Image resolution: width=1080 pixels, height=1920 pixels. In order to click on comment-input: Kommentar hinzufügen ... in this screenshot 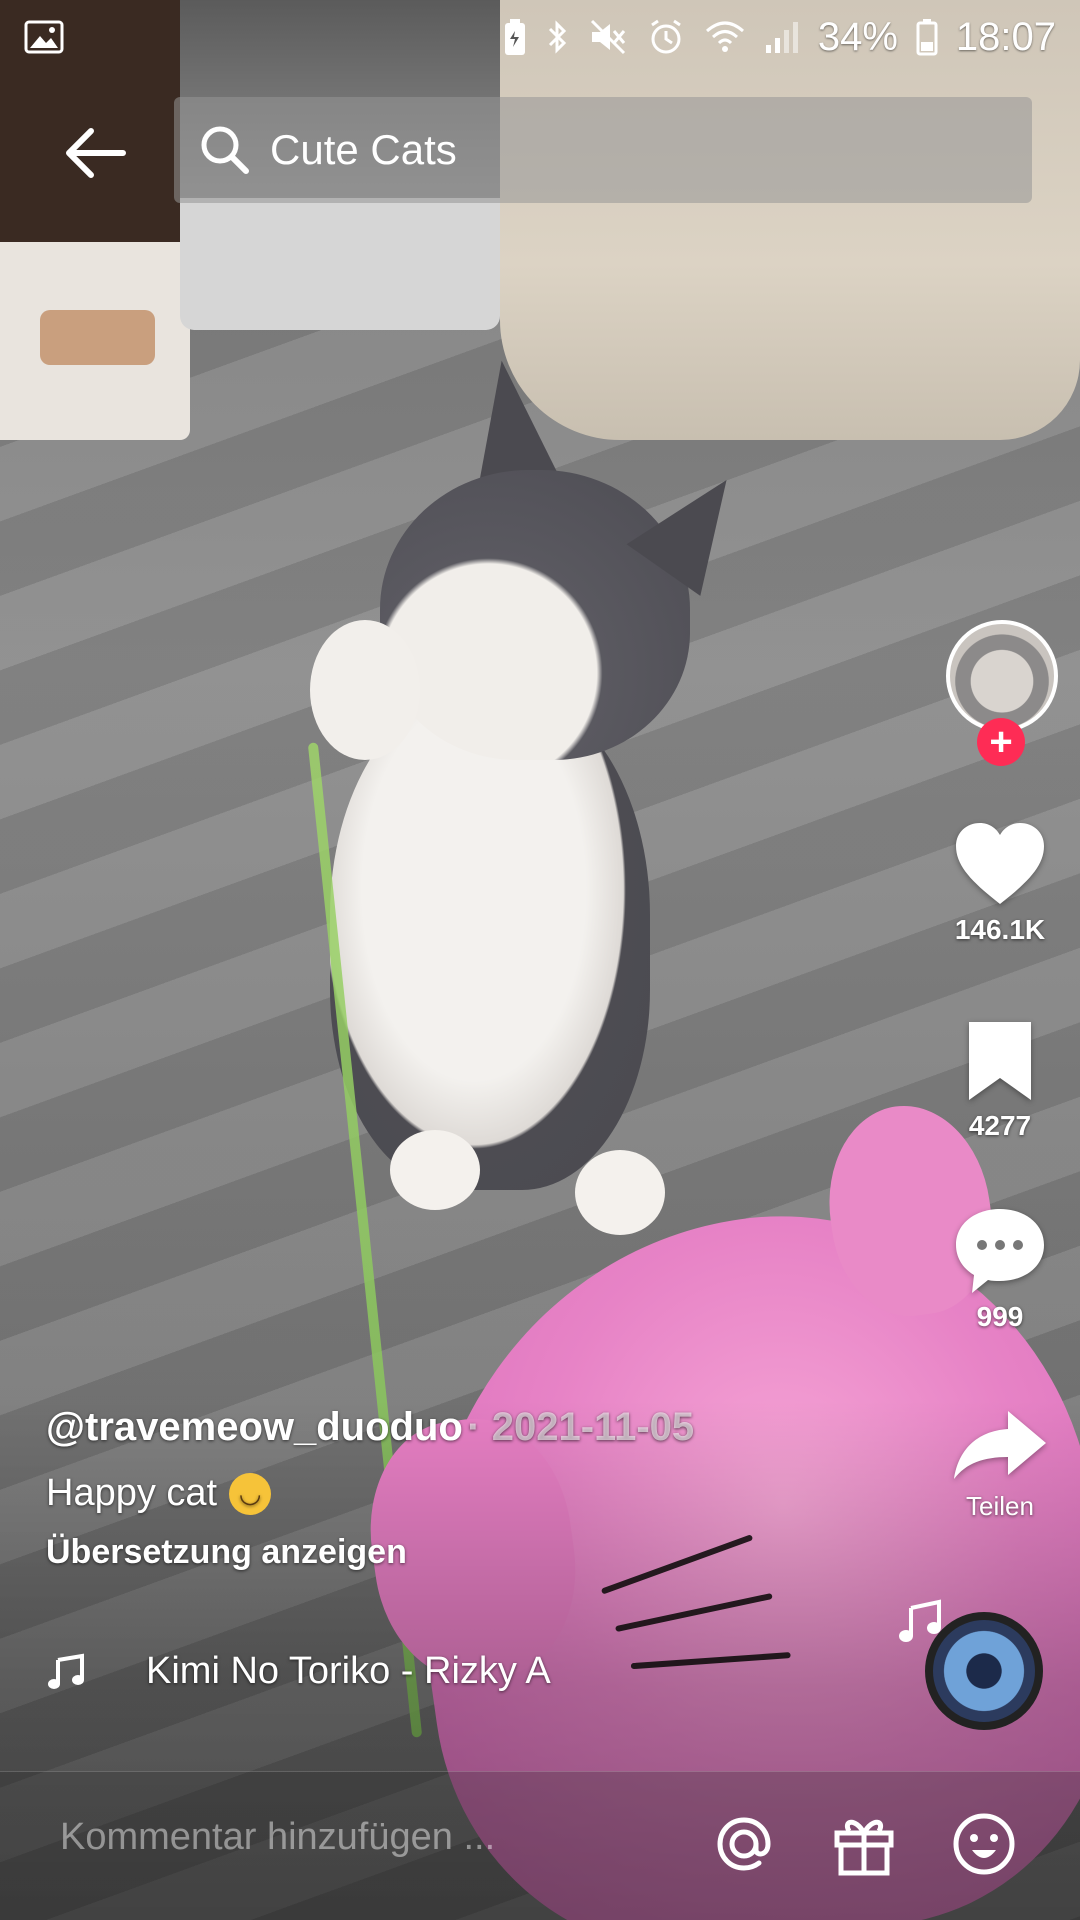, I will do `click(277, 1837)`.